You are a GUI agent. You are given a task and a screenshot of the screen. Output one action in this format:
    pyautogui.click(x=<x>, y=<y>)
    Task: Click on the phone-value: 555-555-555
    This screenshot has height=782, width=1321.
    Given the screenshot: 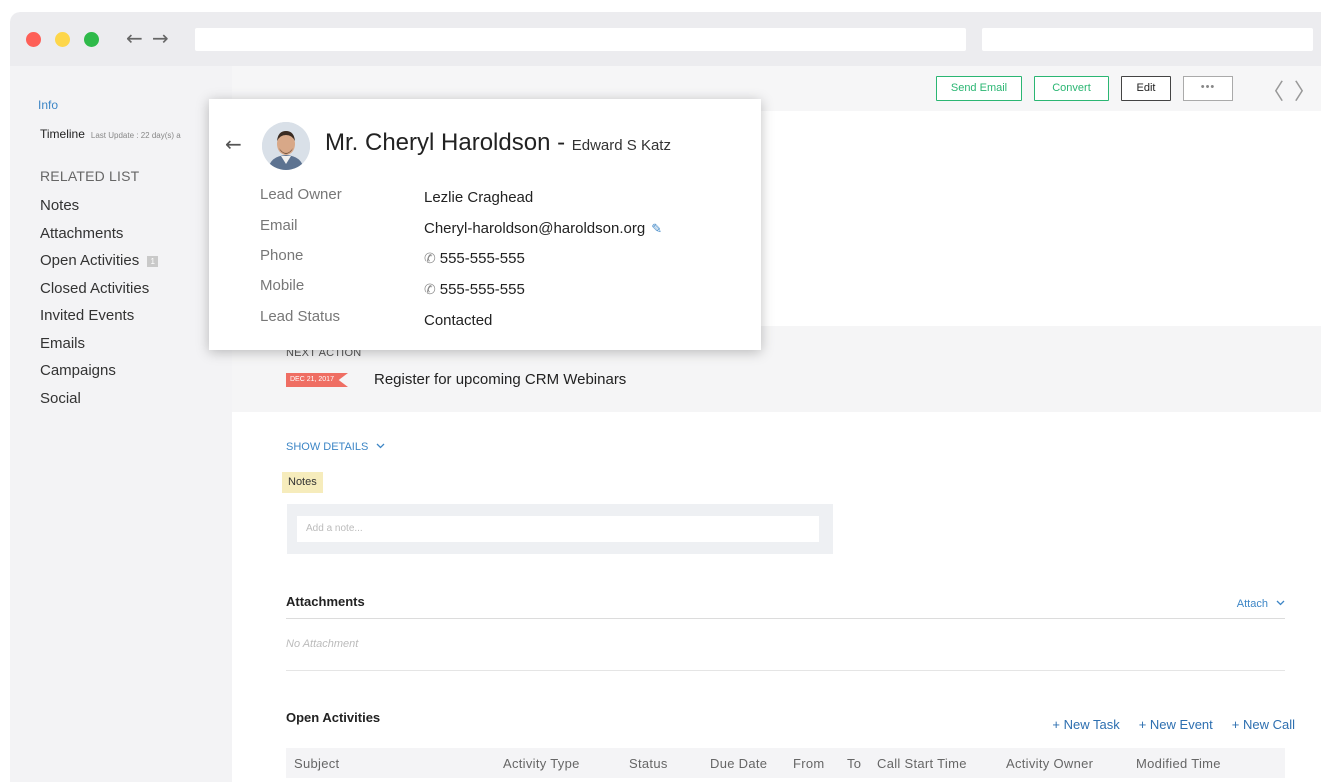 What is the action you would take?
    pyautogui.click(x=482, y=258)
    